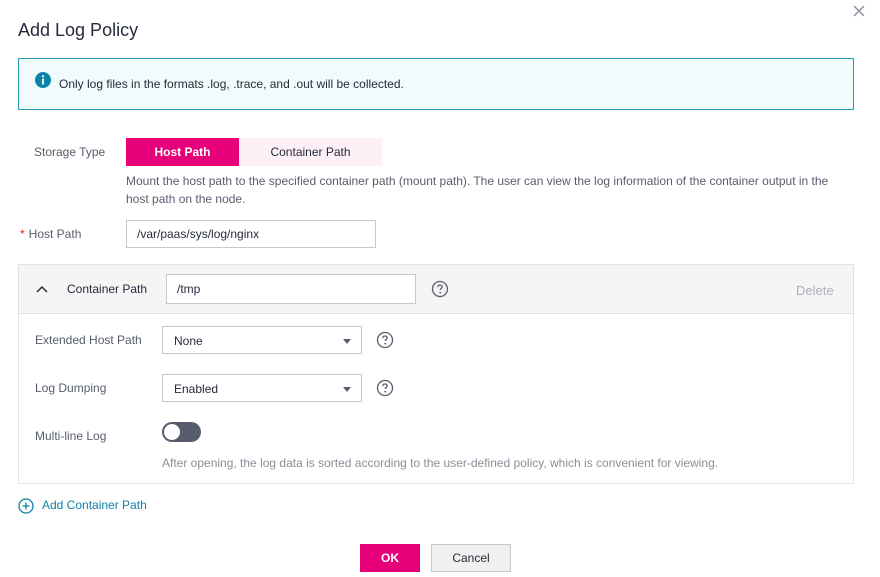 The height and width of the screenshot is (577, 880). Describe the element at coordinates (815, 290) in the screenshot. I see `delete-container-path-link: Delete` at that location.